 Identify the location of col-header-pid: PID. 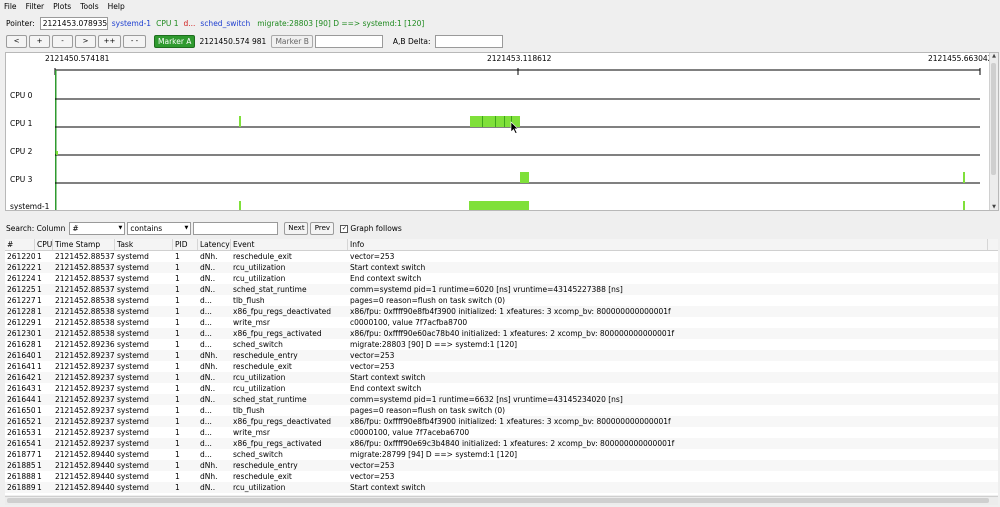
(185, 244).